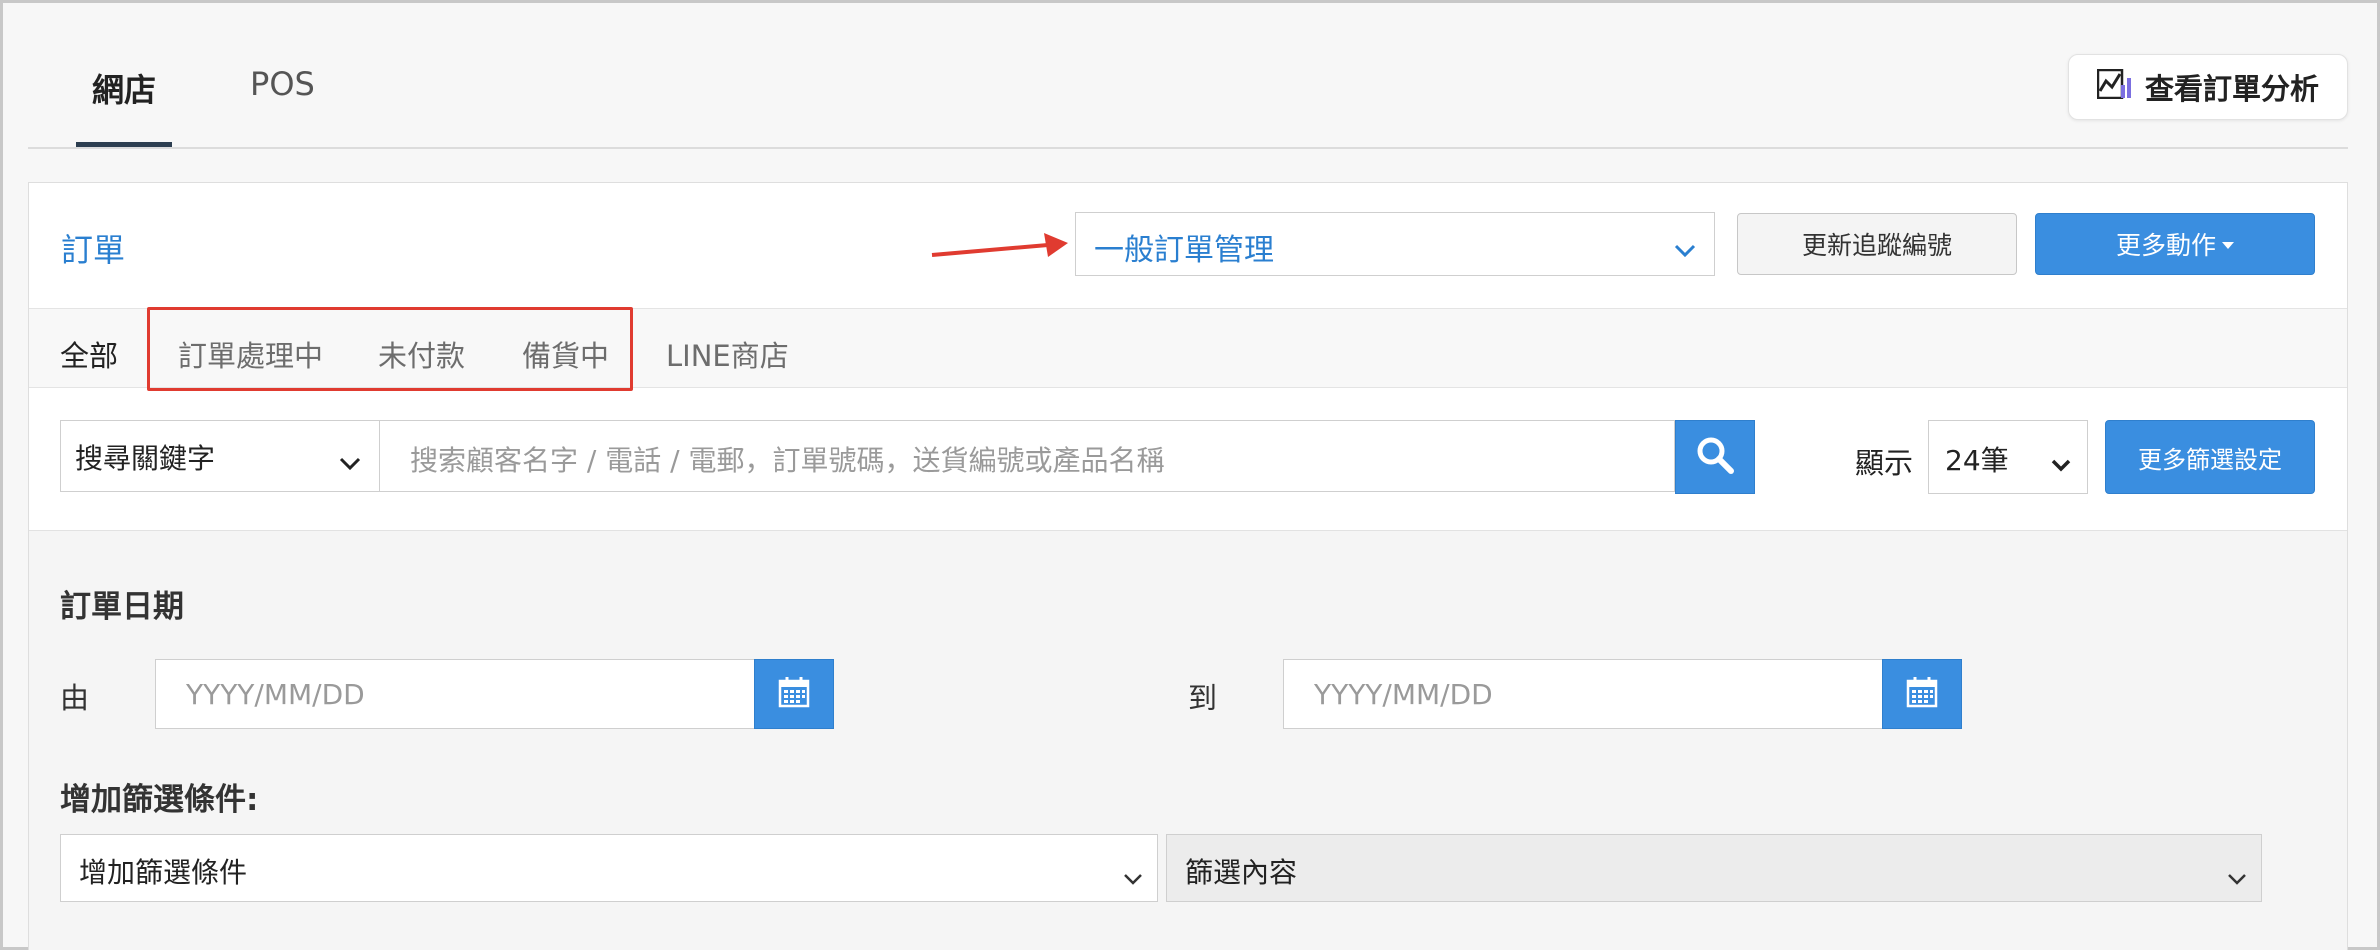 The height and width of the screenshot is (950, 2380). What do you see at coordinates (220, 456) in the screenshot?
I see `keyword-type-select: 搜尋關鍵字` at bounding box center [220, 456].